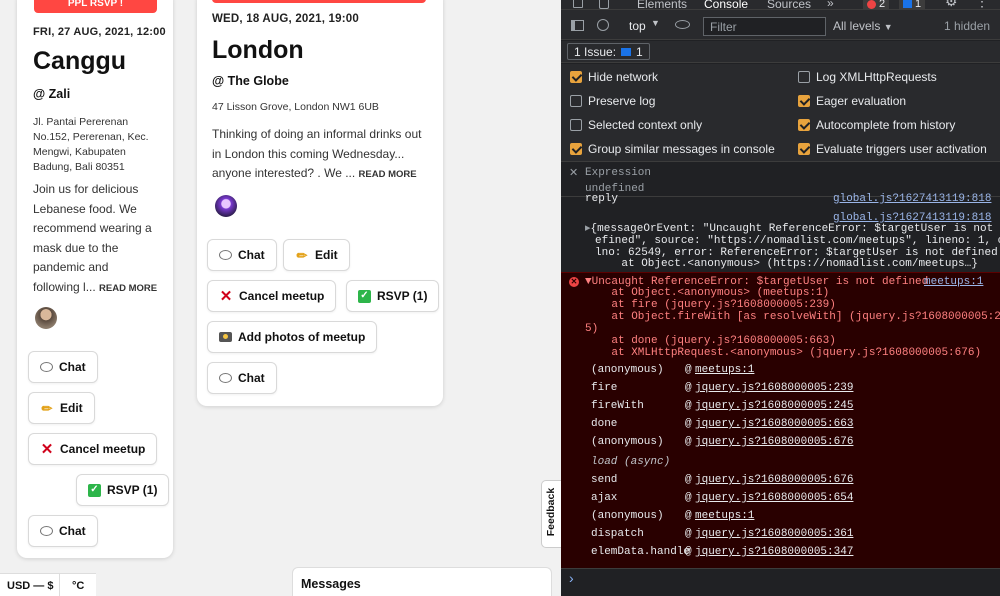 This screenshot has width=1000, height=596. What do you see at coordinates (857, 26) in the screenshot?
I see `log-levels-label: All levels` at bounding box center [857, 26].